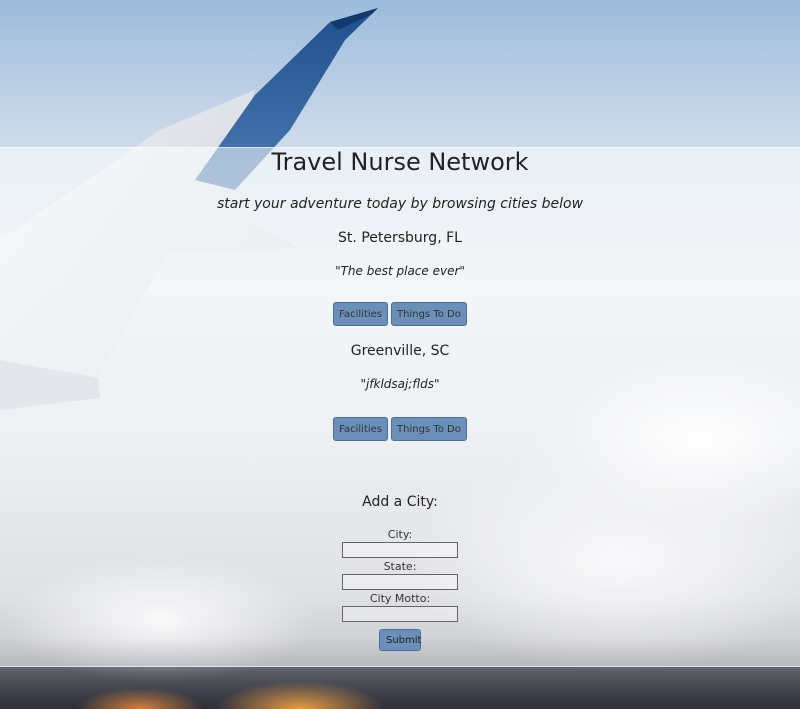 This screenshot has width=800, height=709. Describe the element at coordinates (400, 550) in the screenshot. I see `city-input` at that location.